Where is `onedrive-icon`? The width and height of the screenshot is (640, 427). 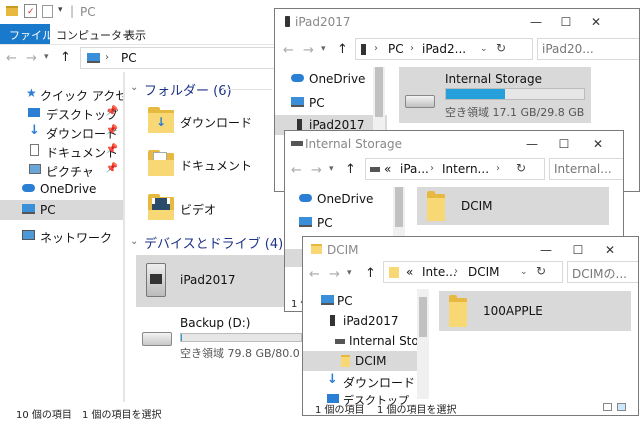 onedrive-icon is located at coordinates (297, 78).